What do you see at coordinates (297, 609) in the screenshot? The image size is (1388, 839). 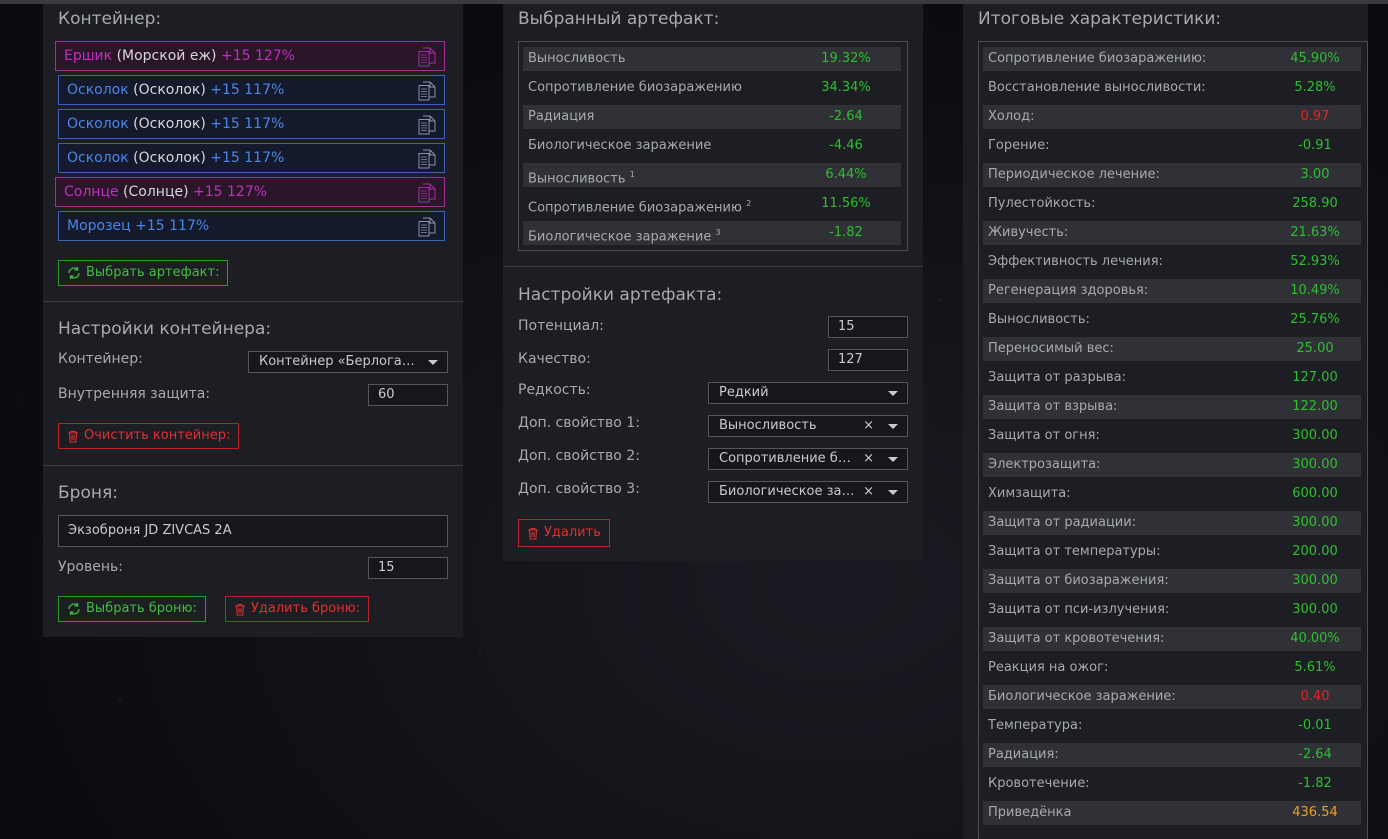 I see `delete-armor-button: Удалить броню:` at bounding box center [297, 609].